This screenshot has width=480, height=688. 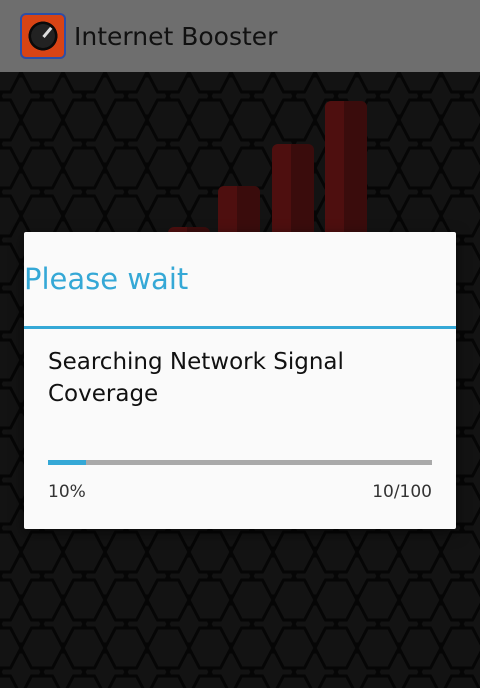 I want to click on dialog-title: Please wait, so click(x=106, y=279).